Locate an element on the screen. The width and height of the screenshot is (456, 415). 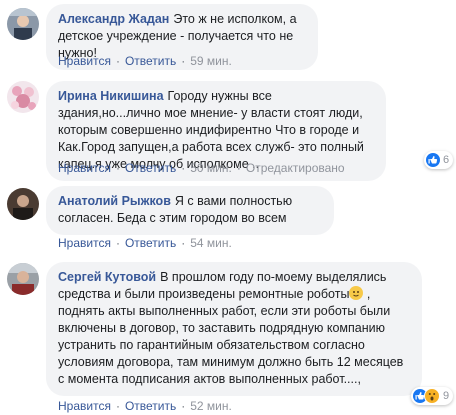
edited-label: Отредактировано is located at coordinates (295, 168).